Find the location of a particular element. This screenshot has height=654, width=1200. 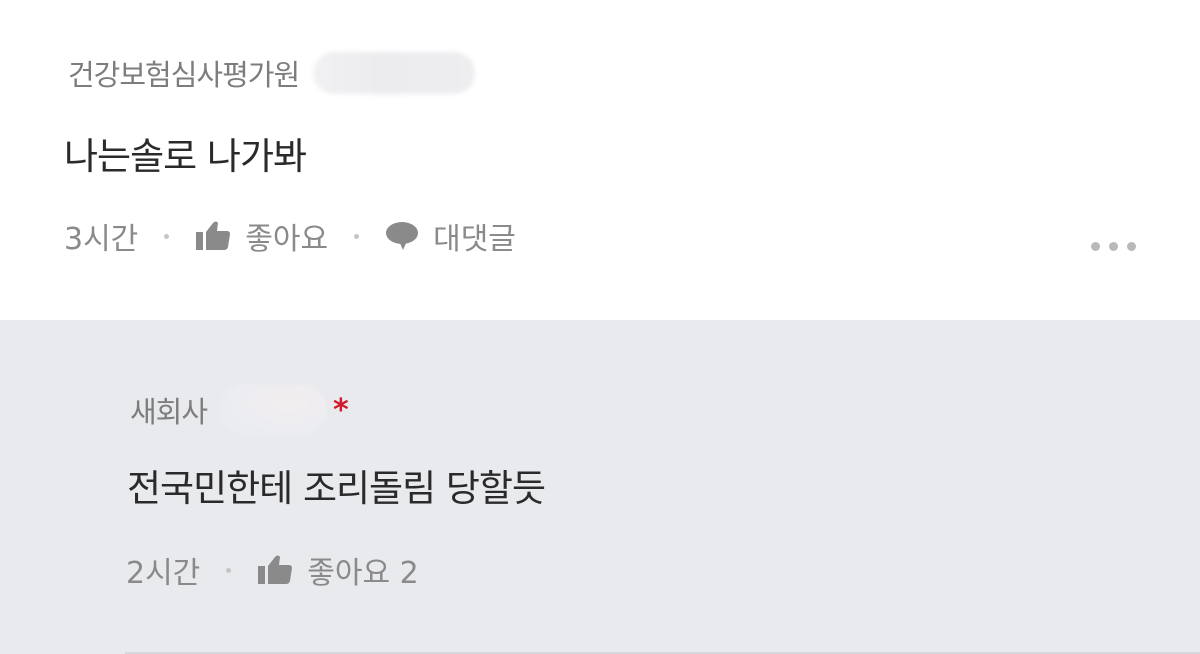

reply-meta: 2시간 좋아요 2 is located at coordinates (272, 570).